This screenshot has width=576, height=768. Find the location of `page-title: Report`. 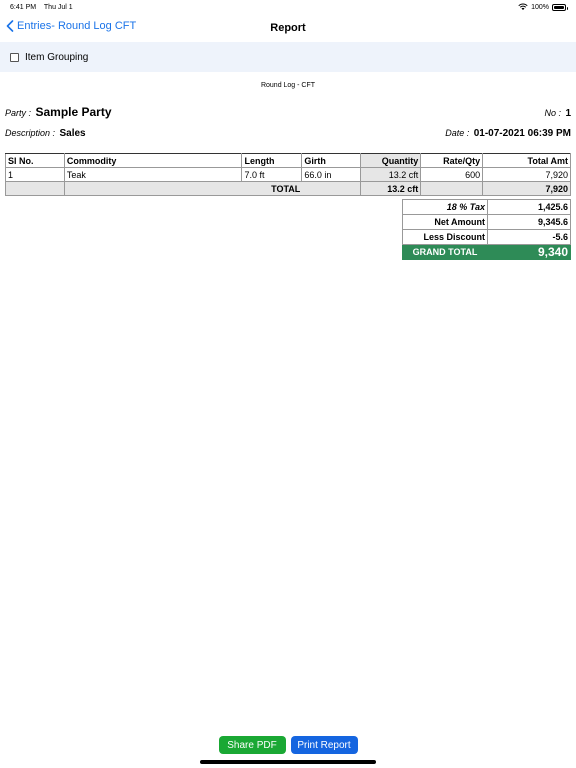

page-title: Report is located at coordinates (288, 28).